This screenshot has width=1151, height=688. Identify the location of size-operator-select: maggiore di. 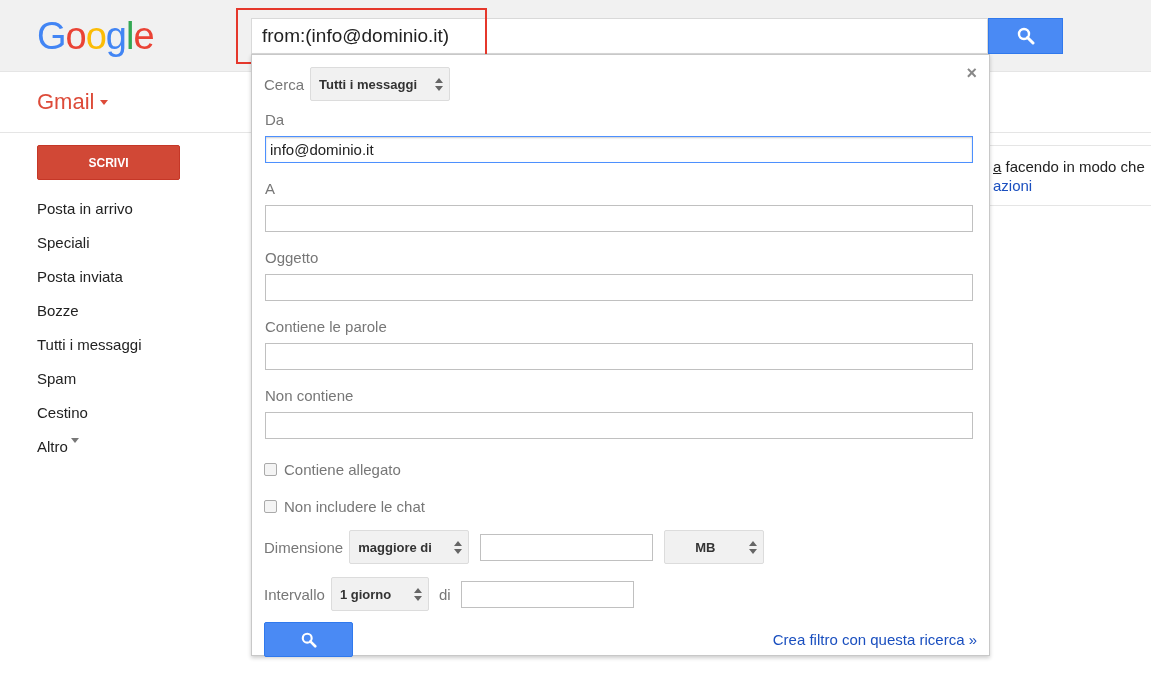
(409, 547).